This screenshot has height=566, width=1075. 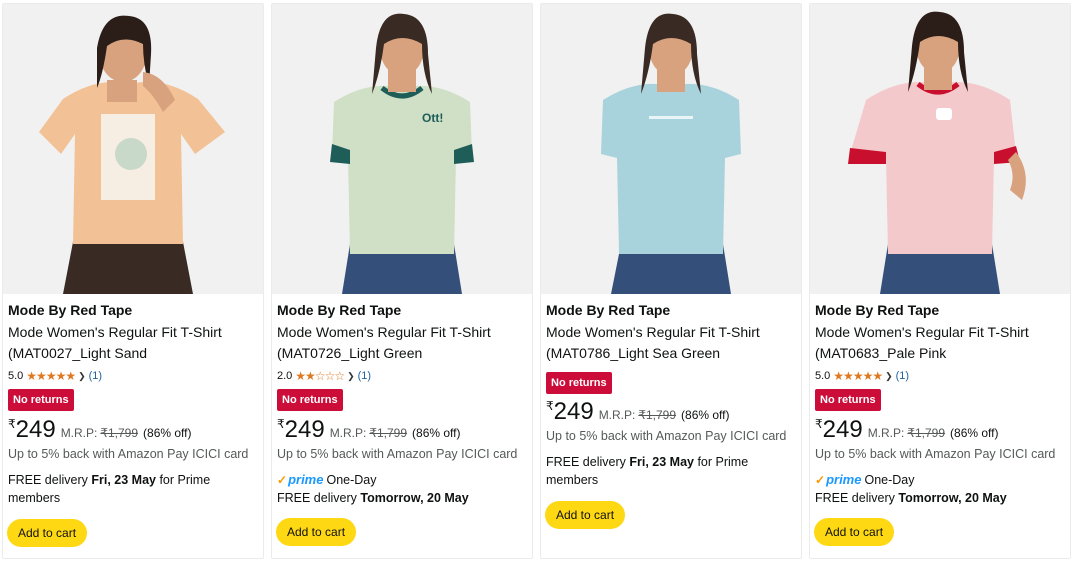 What do you see at coordinates (349, 353) in the screenshot?
I see `product-title-line-2: (MAT0726_Light Green` at bounding box center [349, 353].